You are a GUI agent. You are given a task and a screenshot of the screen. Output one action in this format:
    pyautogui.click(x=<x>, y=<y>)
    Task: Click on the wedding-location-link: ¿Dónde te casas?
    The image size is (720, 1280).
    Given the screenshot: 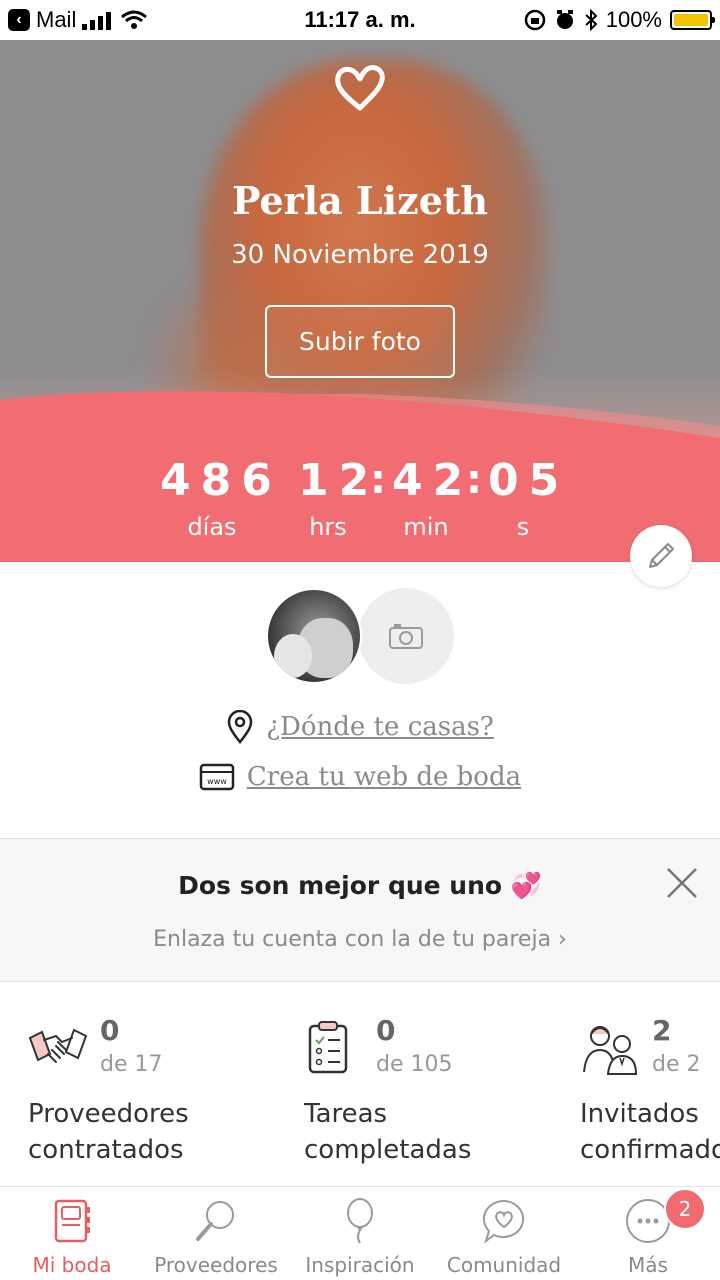 What is the action you would take?
    pyautogui.click(x=360, y=727)
    